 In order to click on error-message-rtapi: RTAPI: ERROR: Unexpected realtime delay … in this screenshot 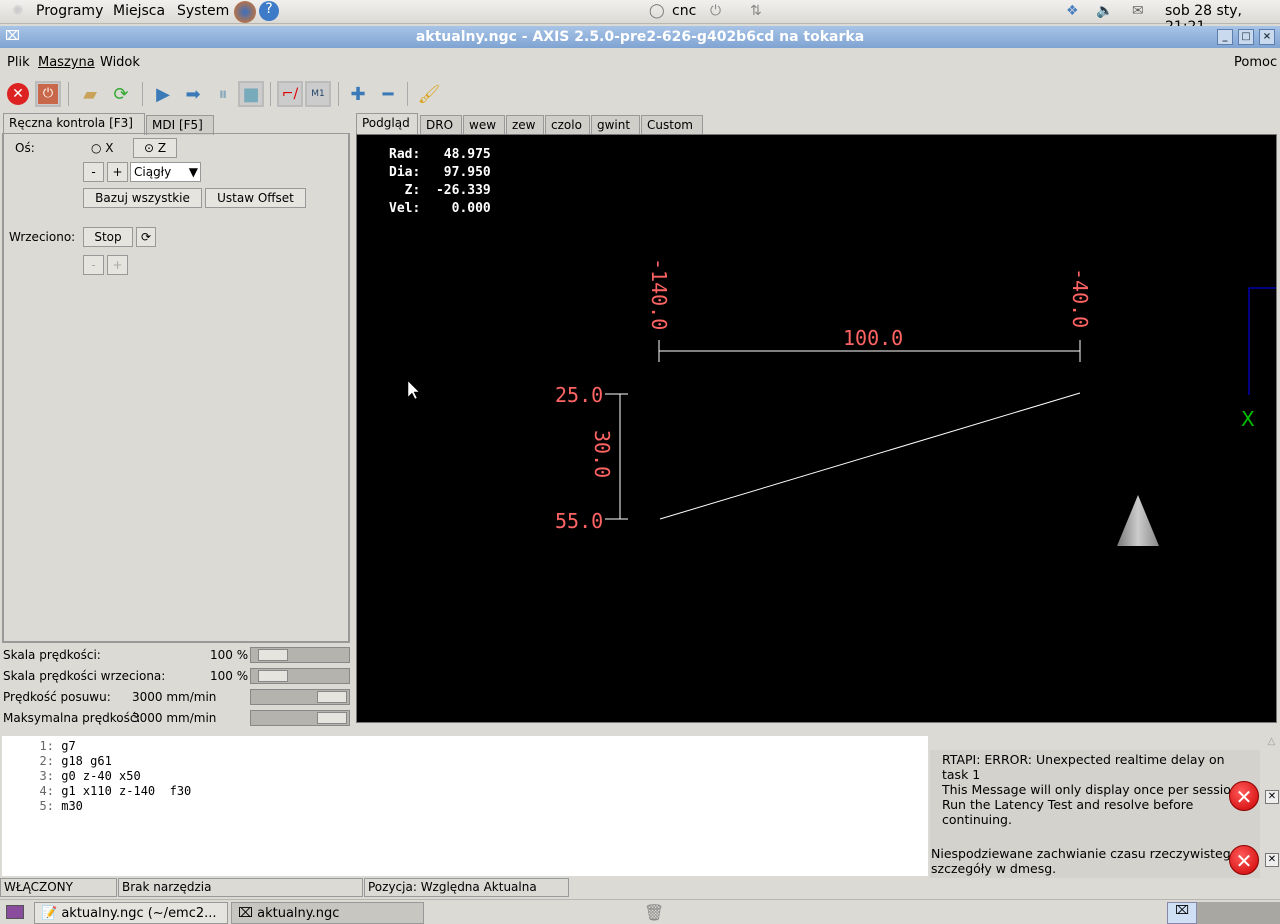, I will do `click(1095, 791)`.